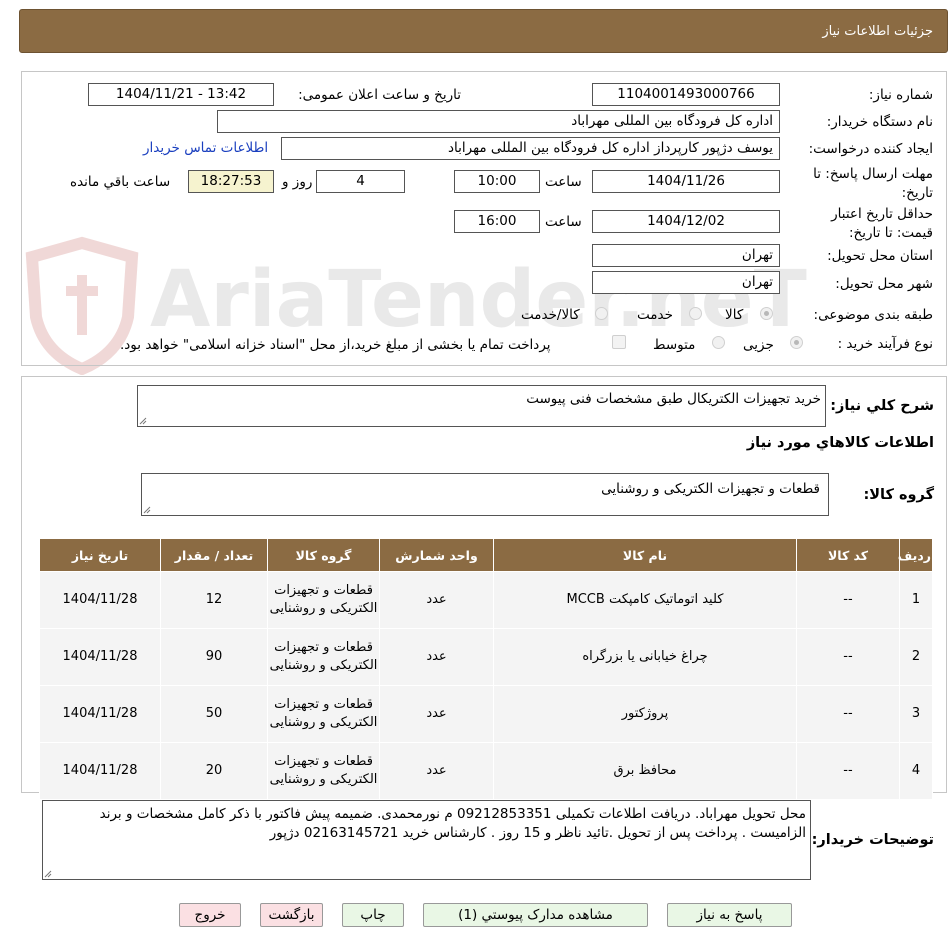 The width and height of the screenshot is (951, 948). What do you see at coordinates (674, 345) in the screenshot?
I see `process-option-medium: متوسط` at bounding box center [674, 345].